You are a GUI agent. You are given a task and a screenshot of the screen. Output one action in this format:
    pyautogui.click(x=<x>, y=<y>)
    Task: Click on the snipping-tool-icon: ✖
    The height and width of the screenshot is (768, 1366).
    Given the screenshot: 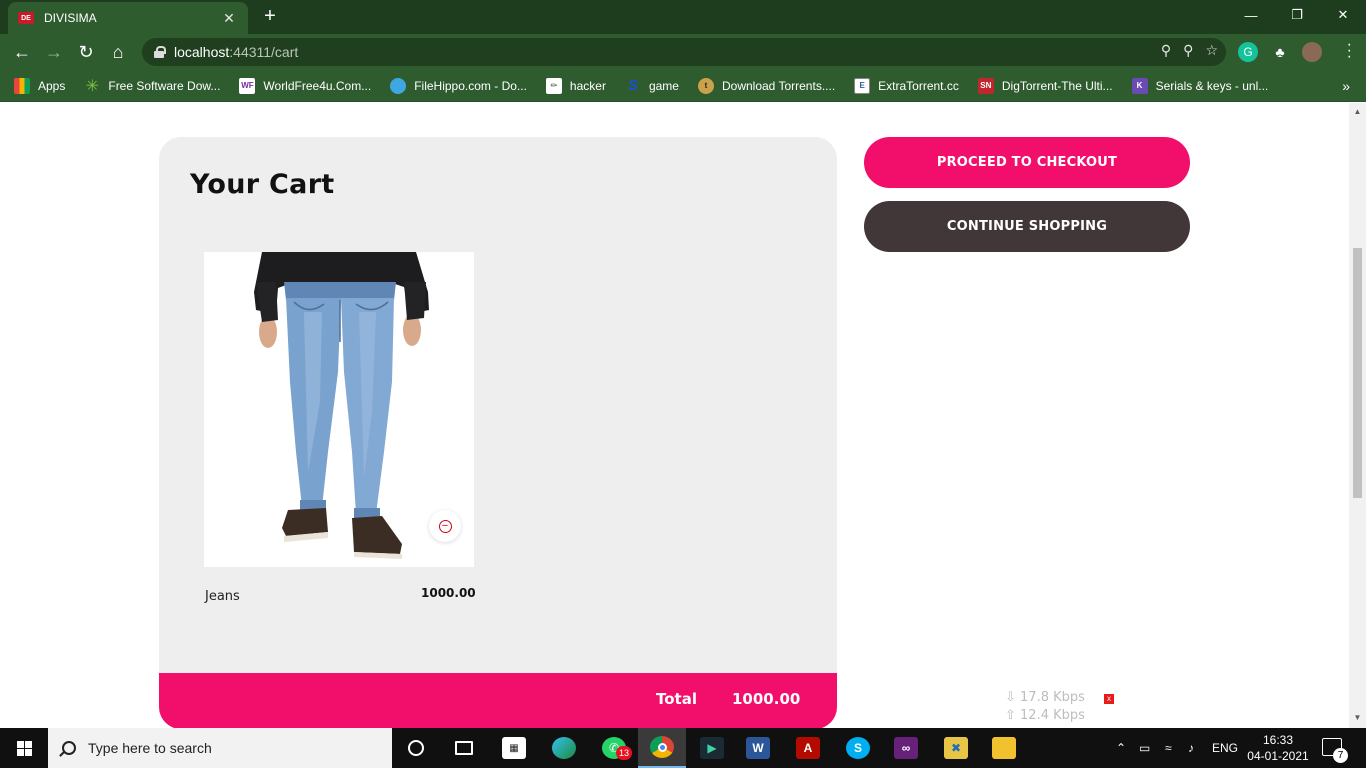 What is the action you would take?
    pyautogui.click(x=956, y=748)
    